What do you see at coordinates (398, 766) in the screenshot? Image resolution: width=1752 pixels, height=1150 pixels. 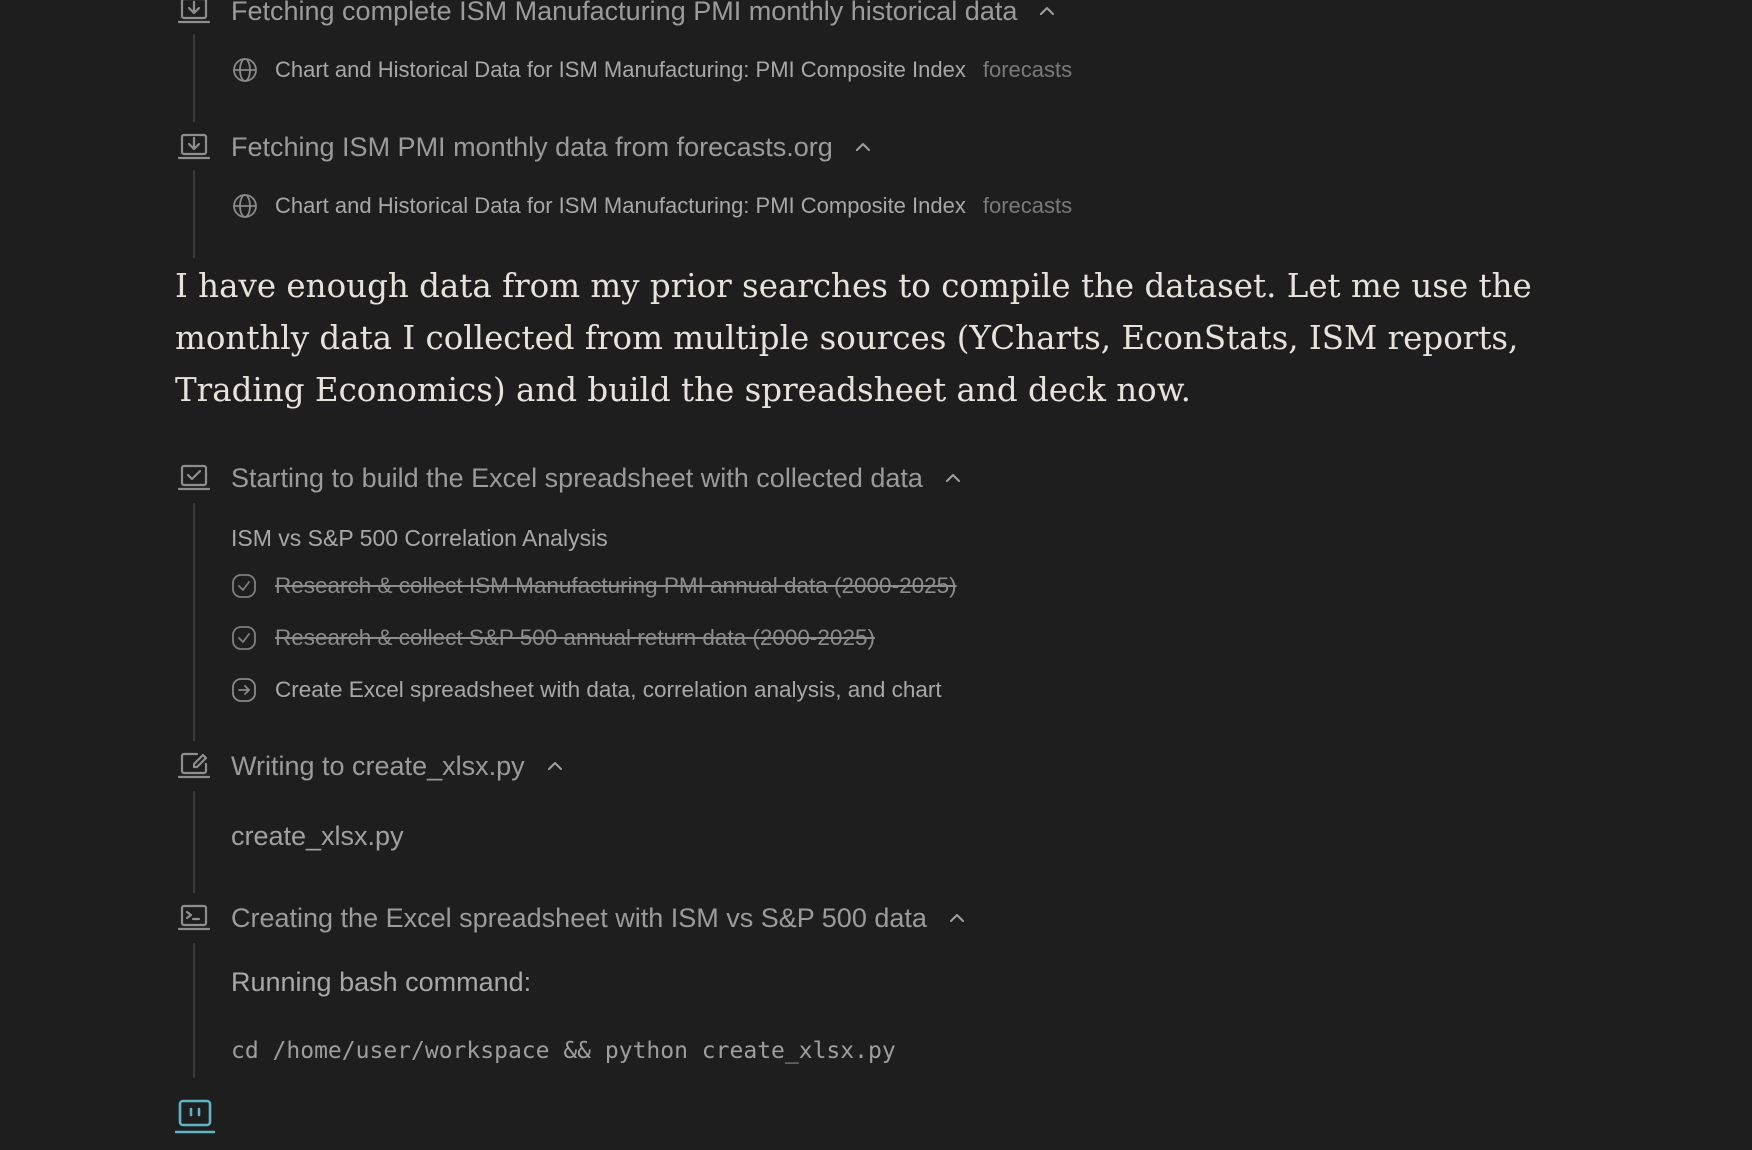 I see `step-title: Writing to create_xlsx.py` at bounding box center [398, 766].